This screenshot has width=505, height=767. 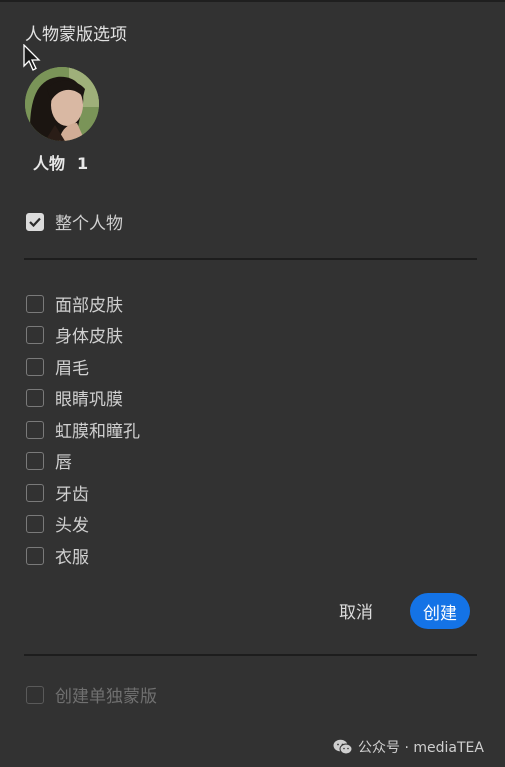 I want to click on cancel-button: 取消, so click(x=356, y=610).